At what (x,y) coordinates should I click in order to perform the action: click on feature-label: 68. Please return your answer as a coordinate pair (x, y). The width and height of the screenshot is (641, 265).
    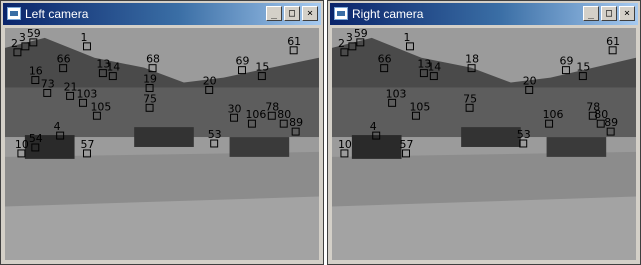
    Looking at the image, I should click on (153, 59).